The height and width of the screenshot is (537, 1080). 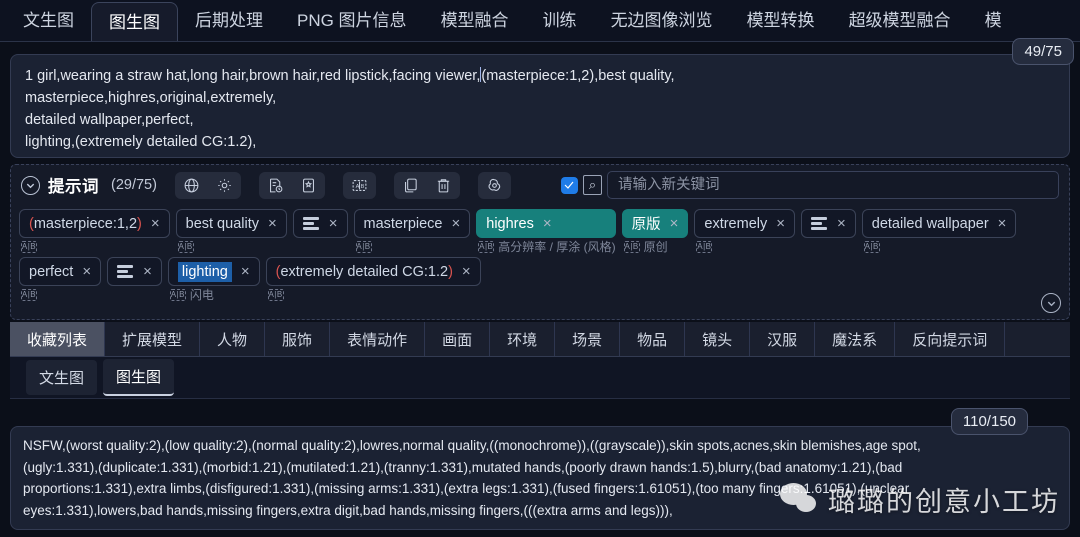 I want to click on keyword-chip: detailed wallpaper ×, so click(x=939, y=223).